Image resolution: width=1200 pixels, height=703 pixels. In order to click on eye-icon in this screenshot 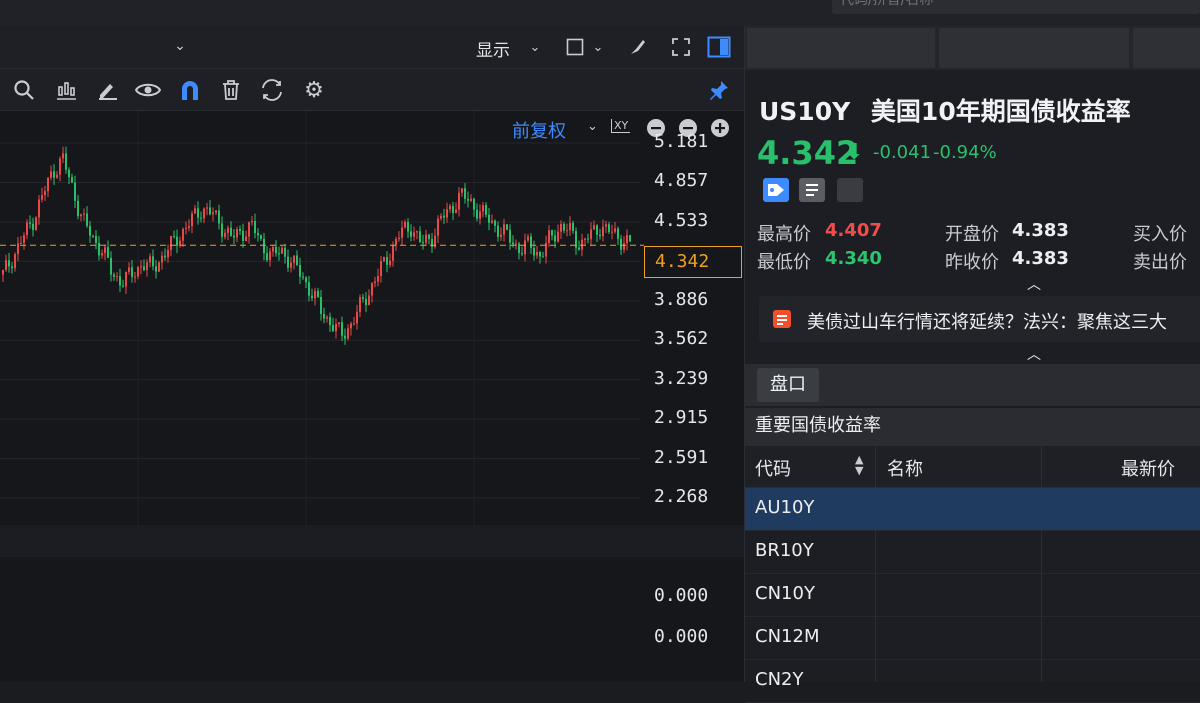, I will do `click(148, 90)`.